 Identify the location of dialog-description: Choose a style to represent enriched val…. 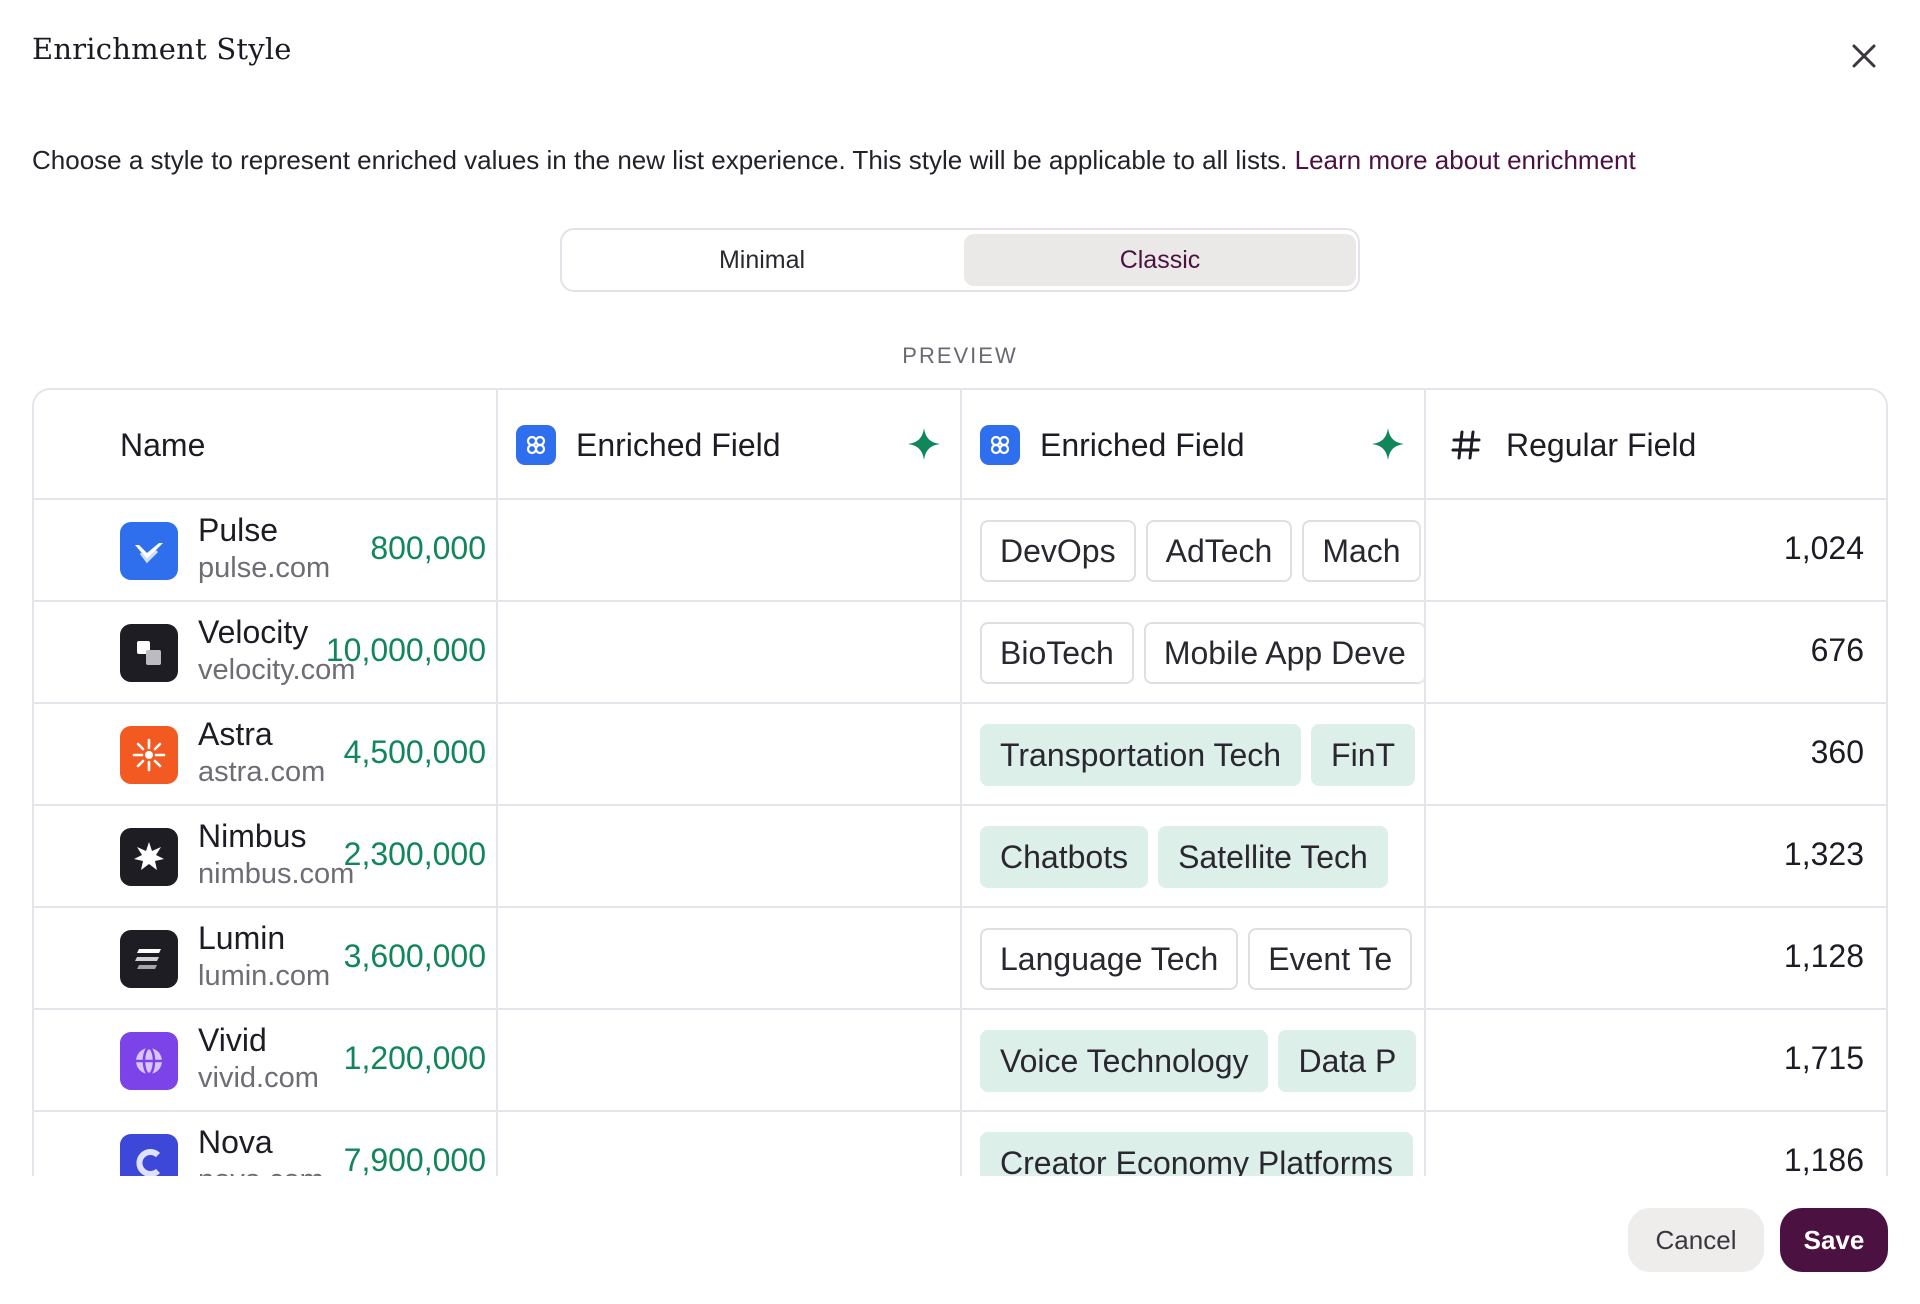
(834, 160).